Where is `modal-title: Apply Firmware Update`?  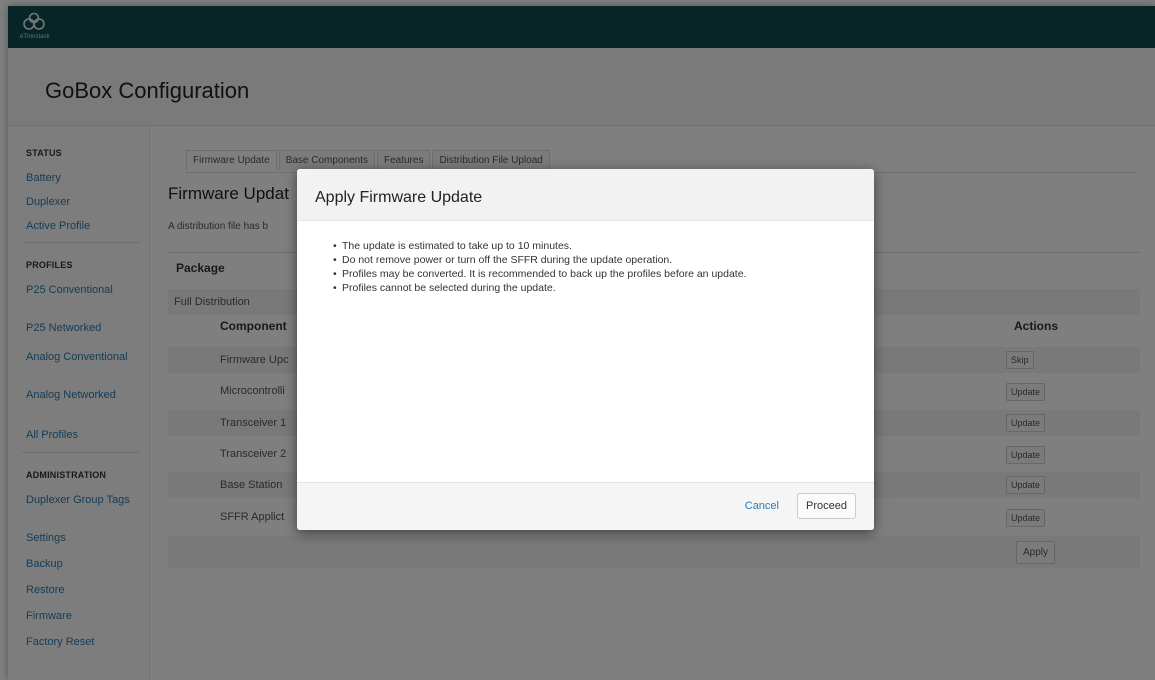 modal-title: Apply Firmware Update is located at coordinates (399, 197).